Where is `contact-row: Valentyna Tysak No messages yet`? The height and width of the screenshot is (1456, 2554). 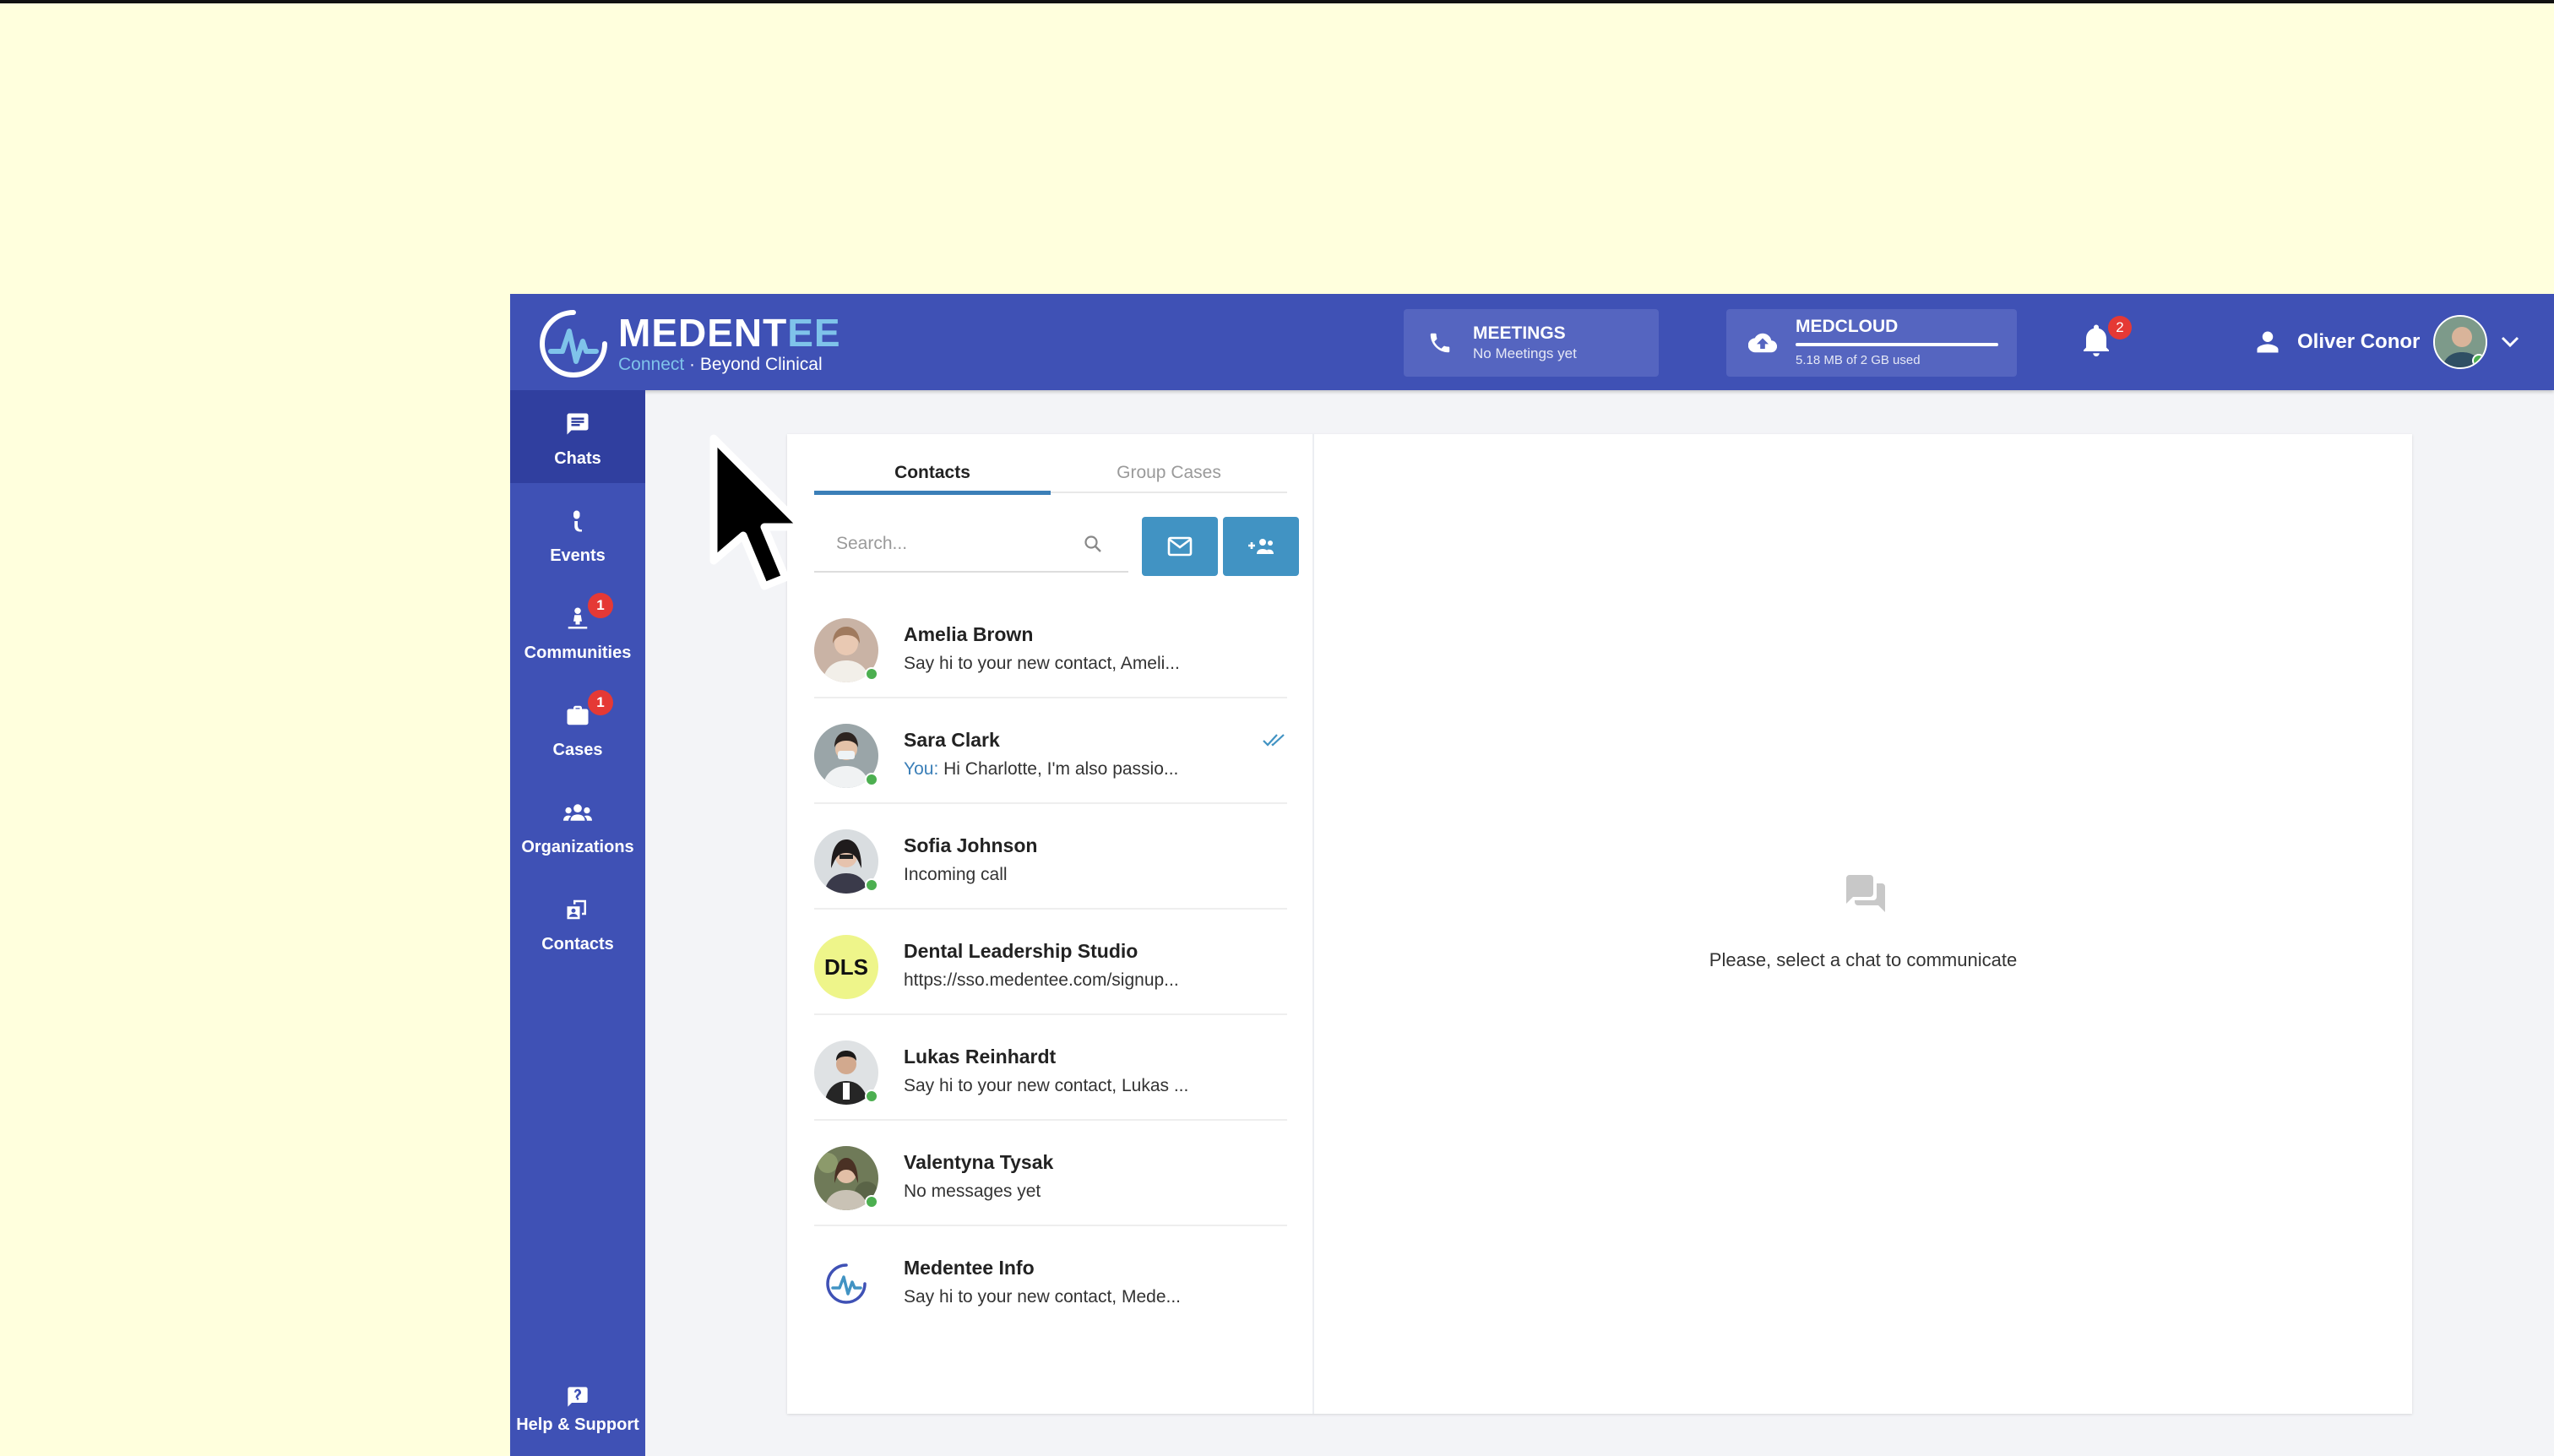 contact-row: Valentyna Tysak No messages yet is located at coordinates (1050, 1173).